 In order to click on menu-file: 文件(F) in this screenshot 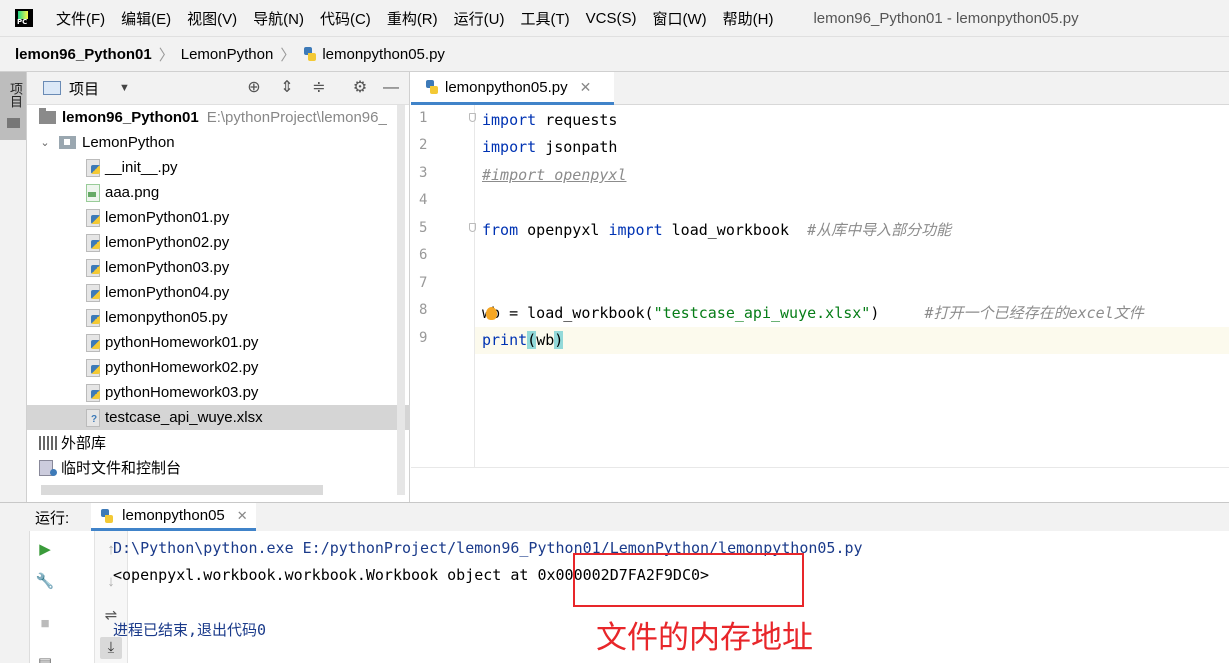, I will do `click(80, 18)`.